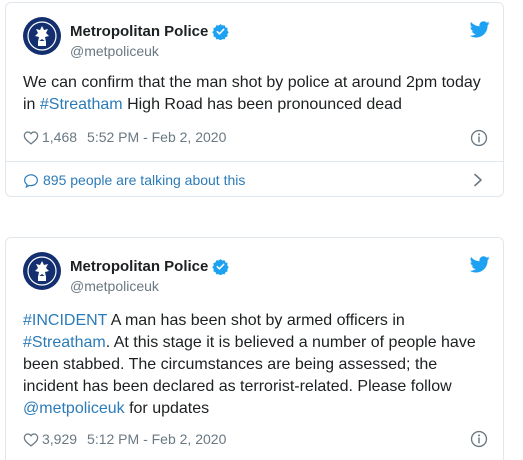 The image size is (523, 460). I want to click on talking-count-label: 895 people are talking about this, so click(144, 180).